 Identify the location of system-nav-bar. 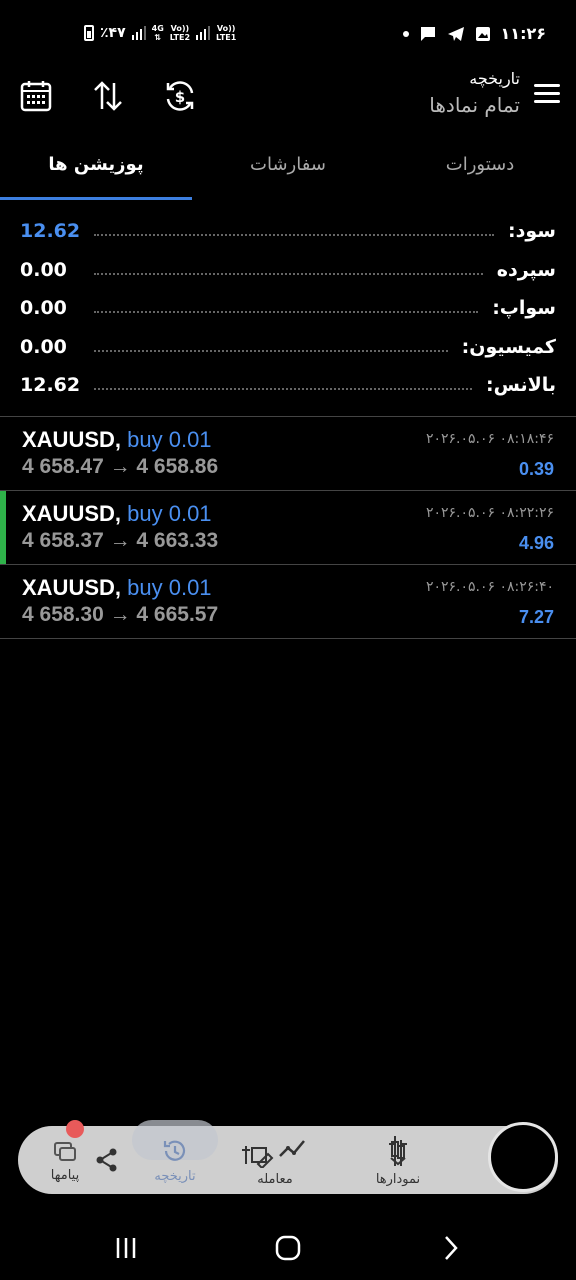
(288, 1248).